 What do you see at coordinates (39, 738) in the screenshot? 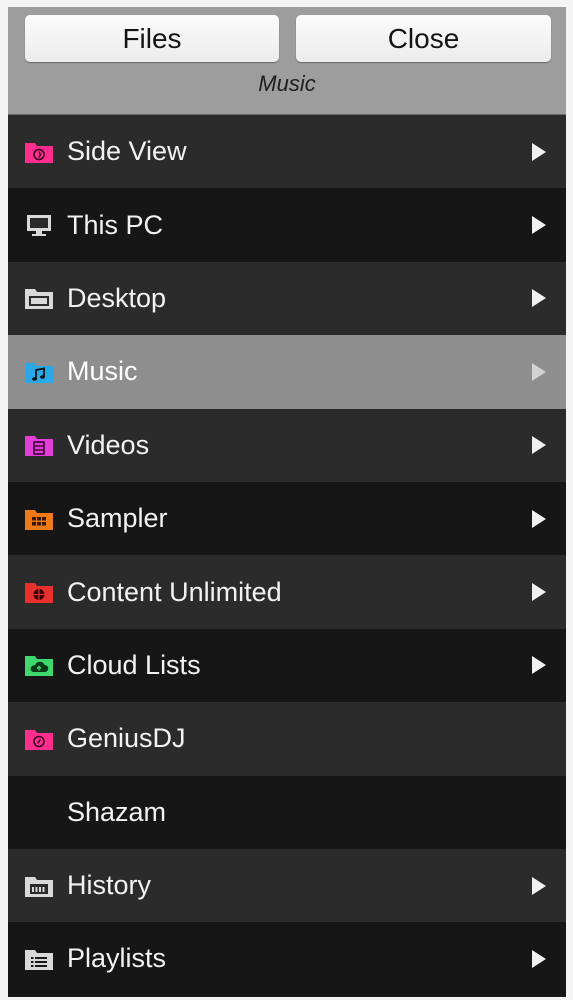
I see `geniusdj-folder-icon` at bounding box center [39, 738].